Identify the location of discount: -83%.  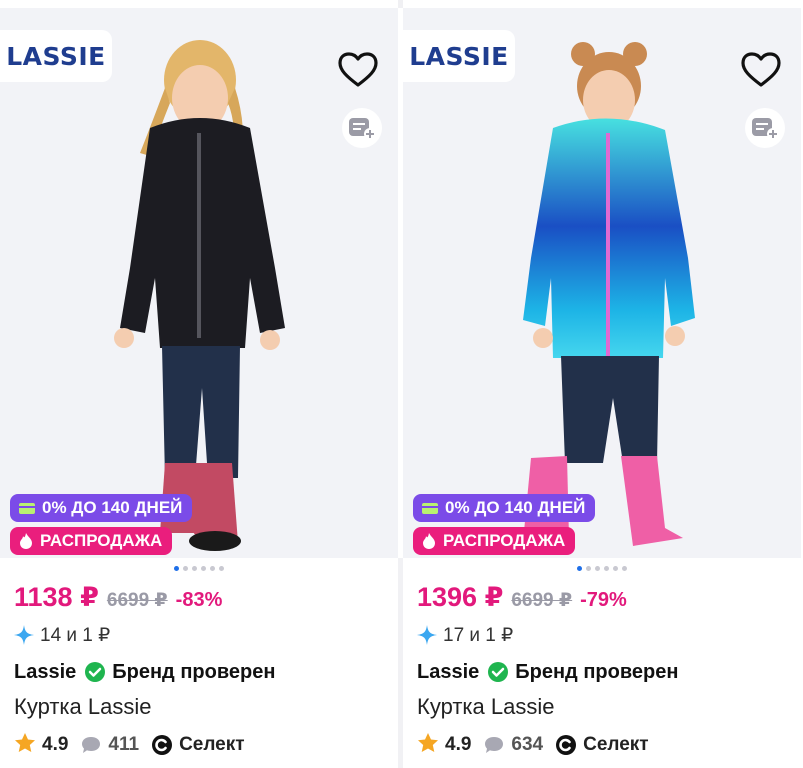
(199, 600).